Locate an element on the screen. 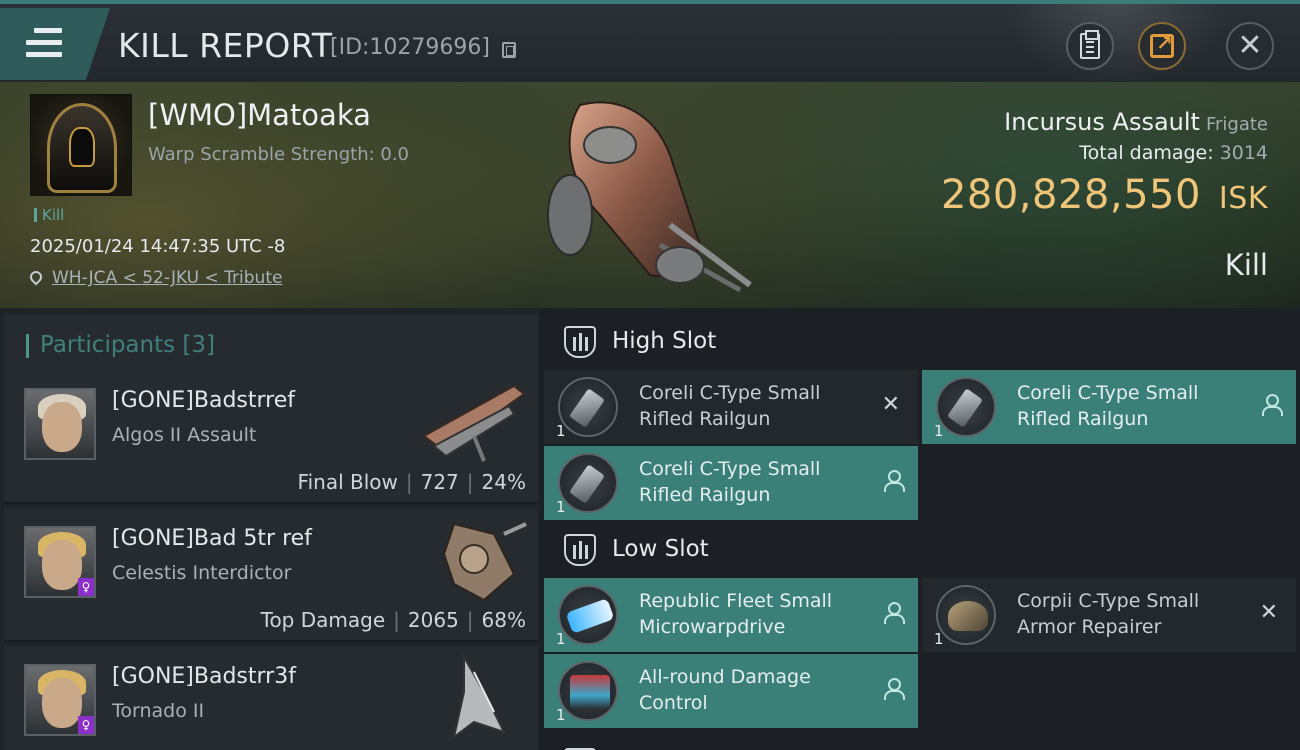  kill-location: WH-JCA < 52-JKU < Tribute is located at coordinates (154, 278).